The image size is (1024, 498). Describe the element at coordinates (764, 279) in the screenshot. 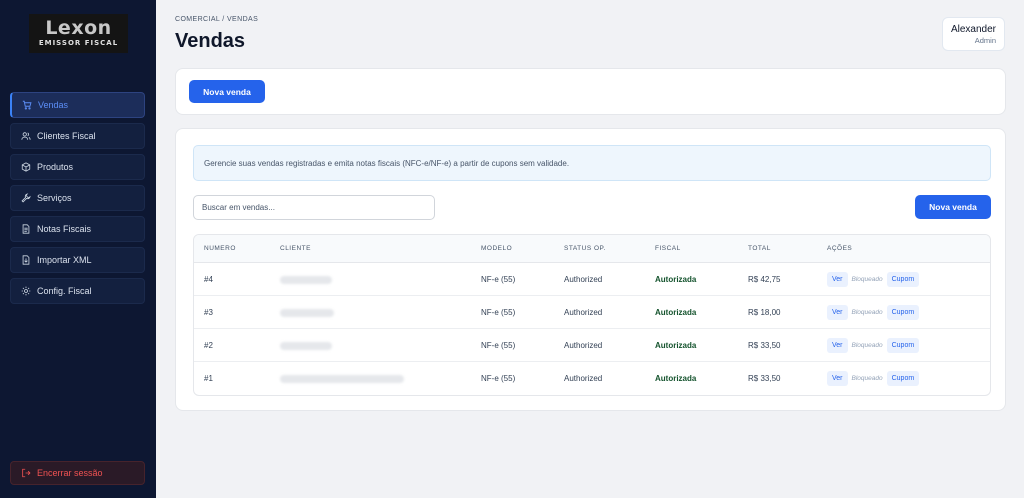

I see `cell-total: R$ 42,75` at that location.